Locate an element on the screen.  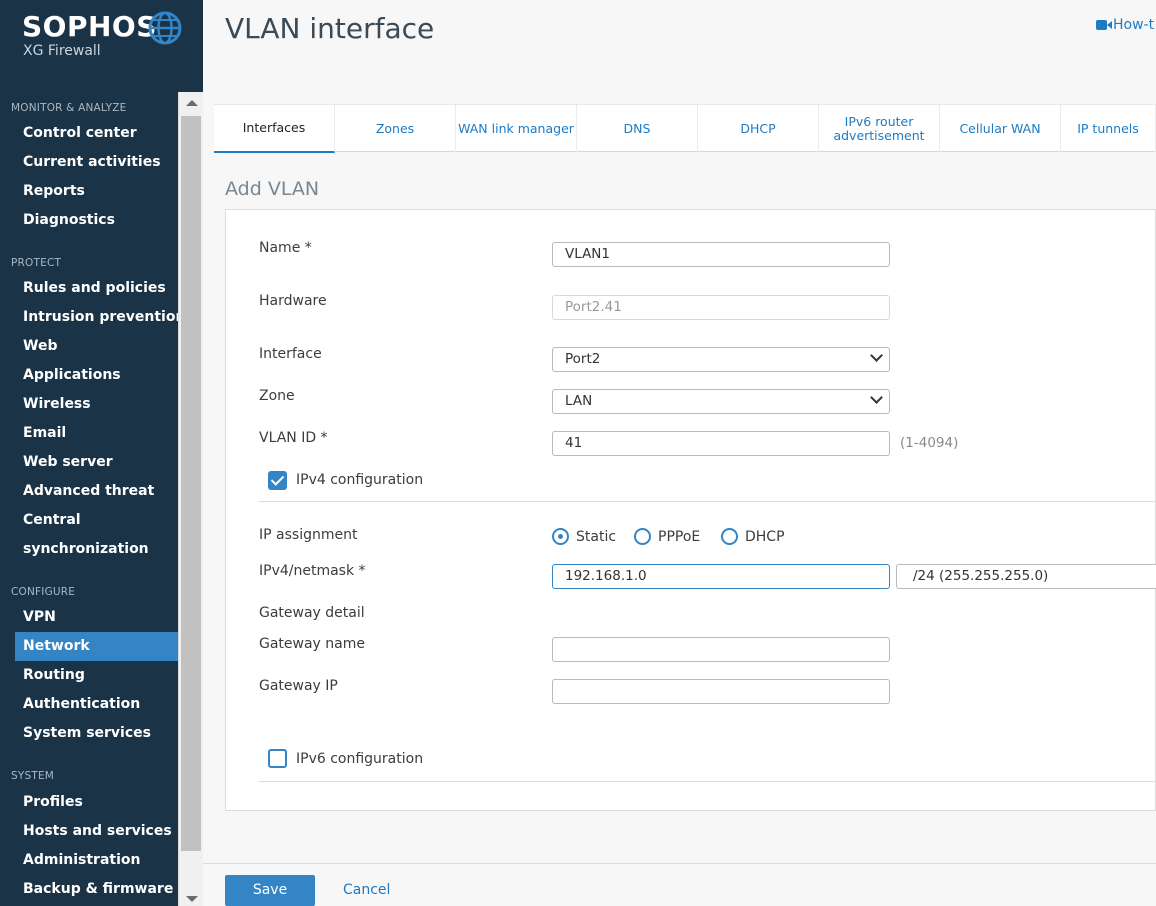
ipv4-config-checkbox is located at coordinates (277, 480).